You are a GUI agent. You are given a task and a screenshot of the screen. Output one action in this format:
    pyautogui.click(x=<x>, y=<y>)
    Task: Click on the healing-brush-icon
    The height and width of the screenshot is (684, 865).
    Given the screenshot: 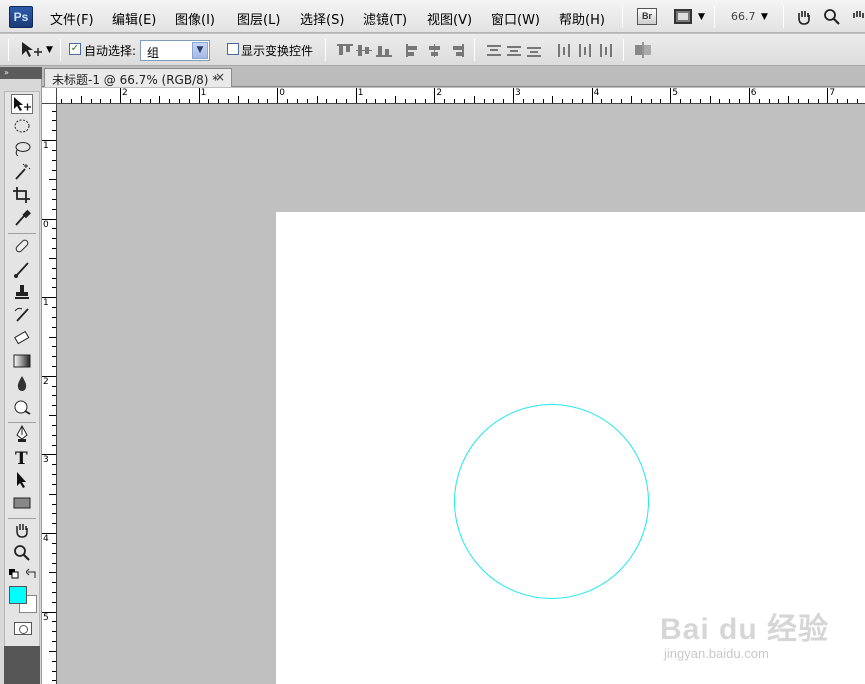 What is the action you would take?
    pyautogui.click(x=22, y=247)
    